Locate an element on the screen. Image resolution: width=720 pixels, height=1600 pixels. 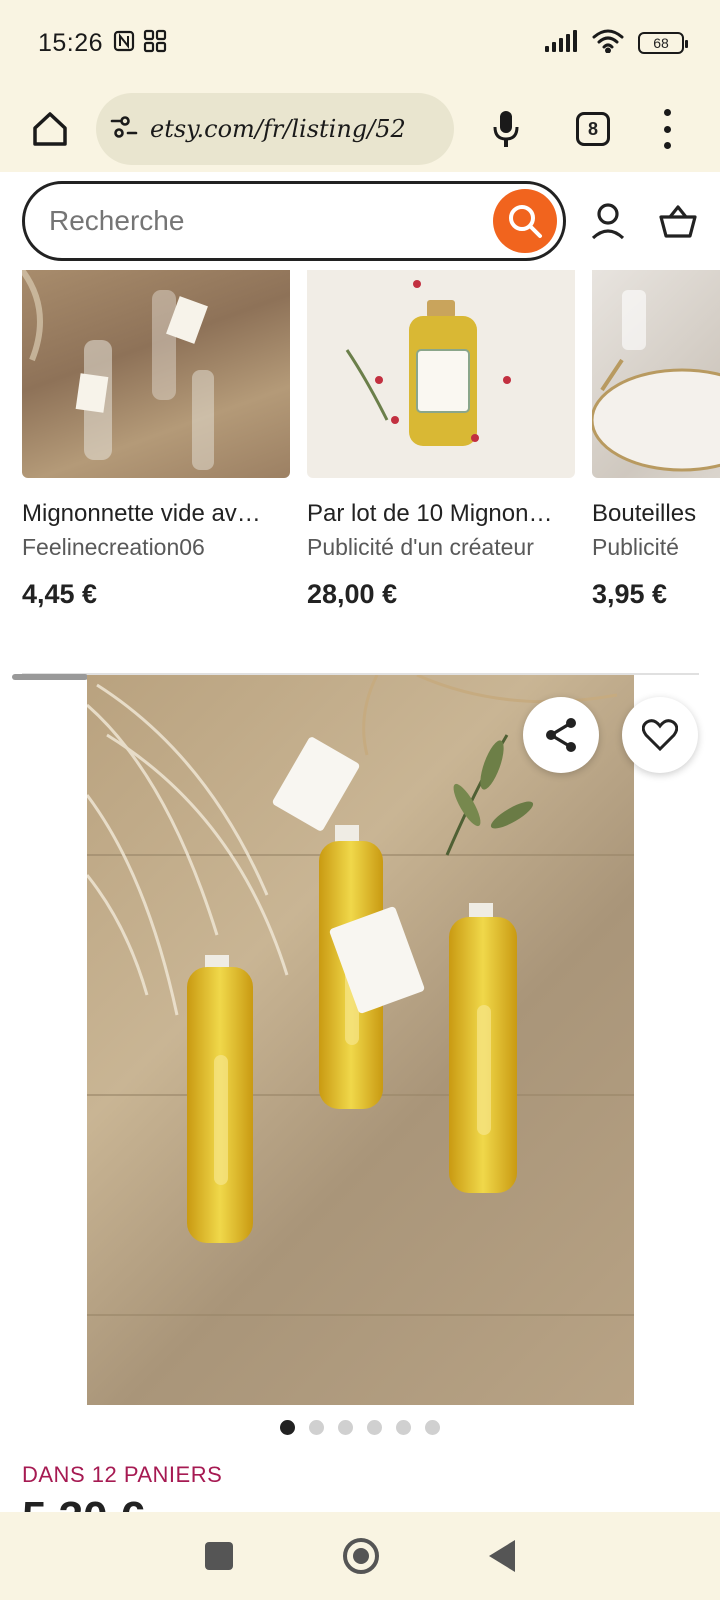
home-button is located at coordinates (50, 129).